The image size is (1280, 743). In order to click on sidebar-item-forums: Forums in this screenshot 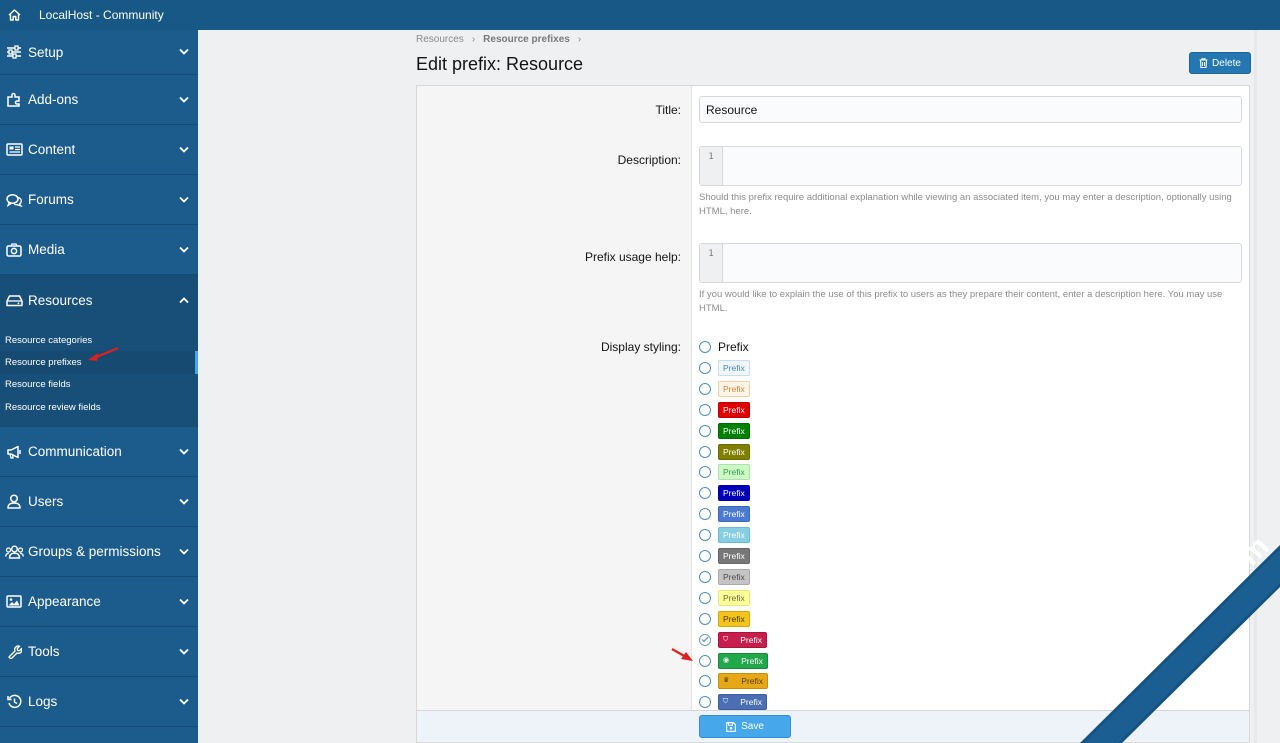, I will do `click(99, 200)`.